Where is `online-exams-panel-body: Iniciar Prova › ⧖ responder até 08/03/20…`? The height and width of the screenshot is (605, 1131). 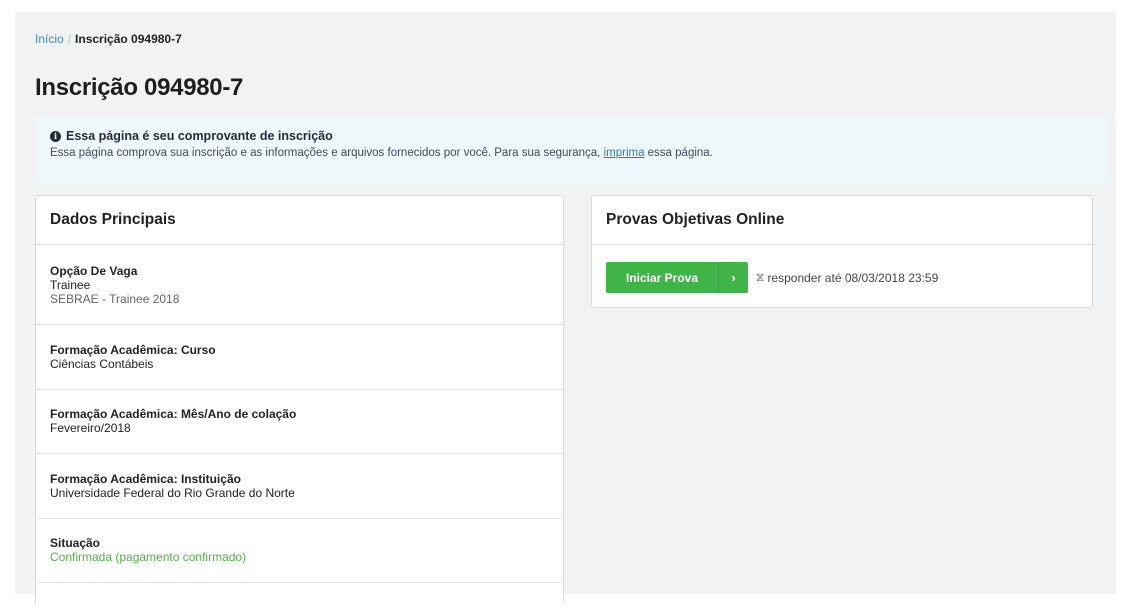 online-exams-panel-body: Iniciar Prova › ⧖ responder até 08/03/20… is located at coordinates (842, 277).